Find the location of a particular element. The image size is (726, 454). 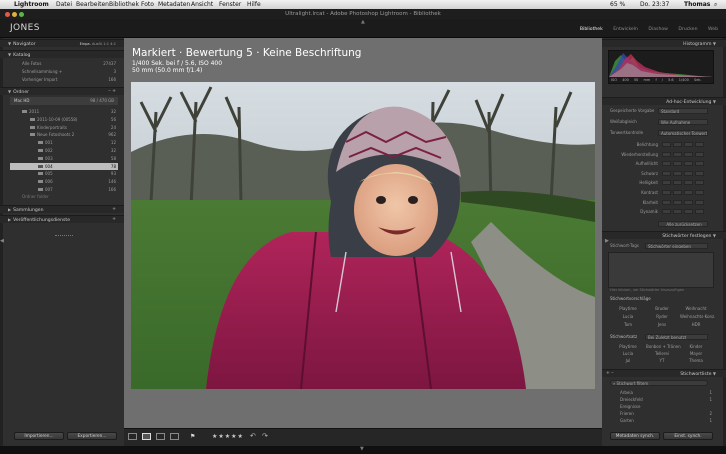

zoom-options: Einpa. Ausfü 1:1 4:1 is located at coordinates (98, 44).